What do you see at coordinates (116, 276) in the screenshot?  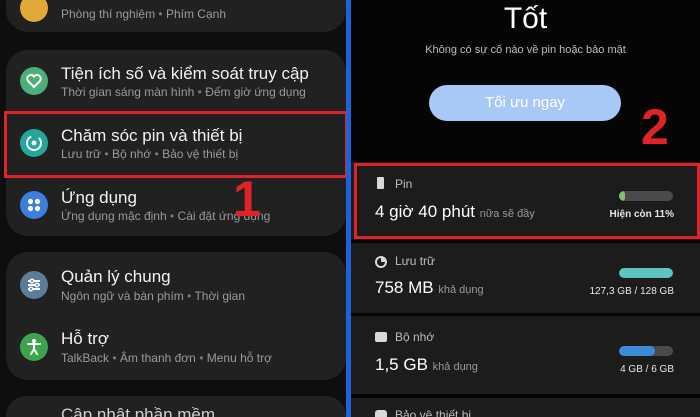 I see `settings-item-title: Quản lý chung` at bounding box center [116, 276].